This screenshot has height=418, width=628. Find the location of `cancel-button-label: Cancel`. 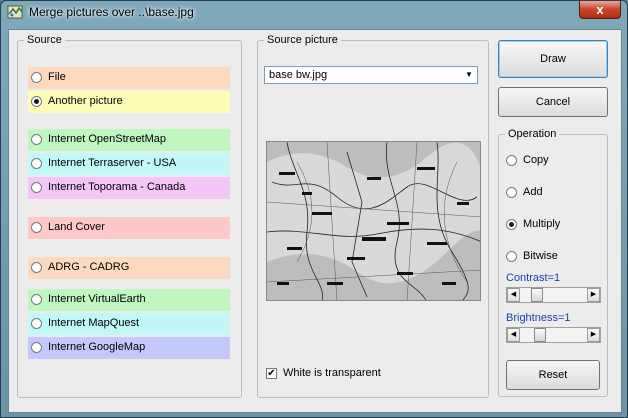

cancel-button-label: Cancel is located at coordinates (553, 102).